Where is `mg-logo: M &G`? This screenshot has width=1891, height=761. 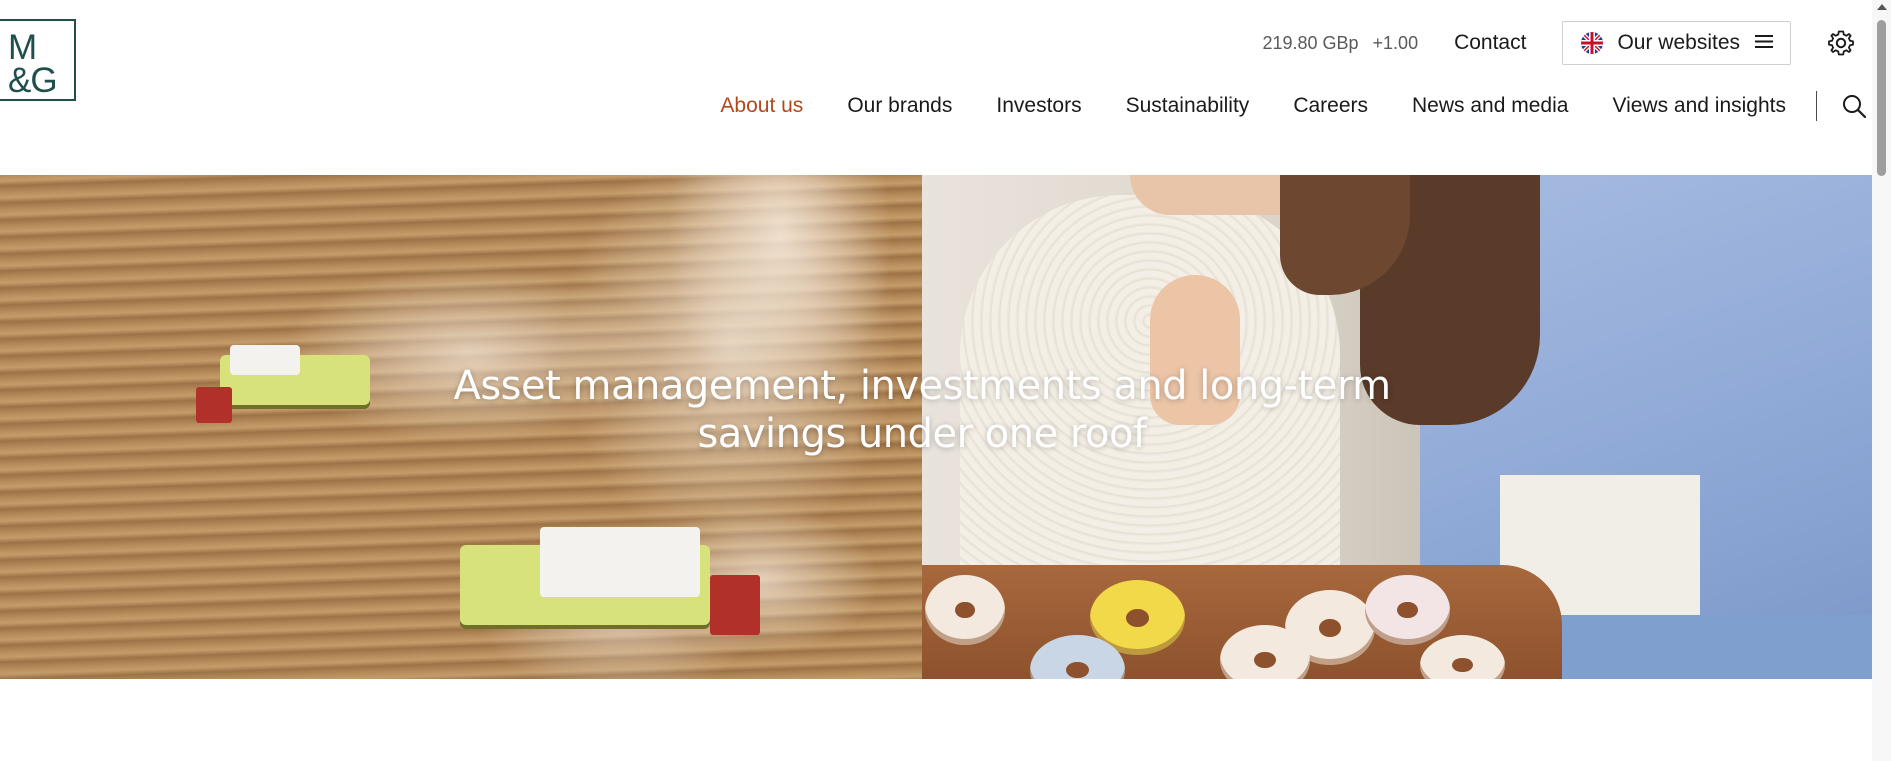
mg-logo: M &G is located at coordinates (38, 60).